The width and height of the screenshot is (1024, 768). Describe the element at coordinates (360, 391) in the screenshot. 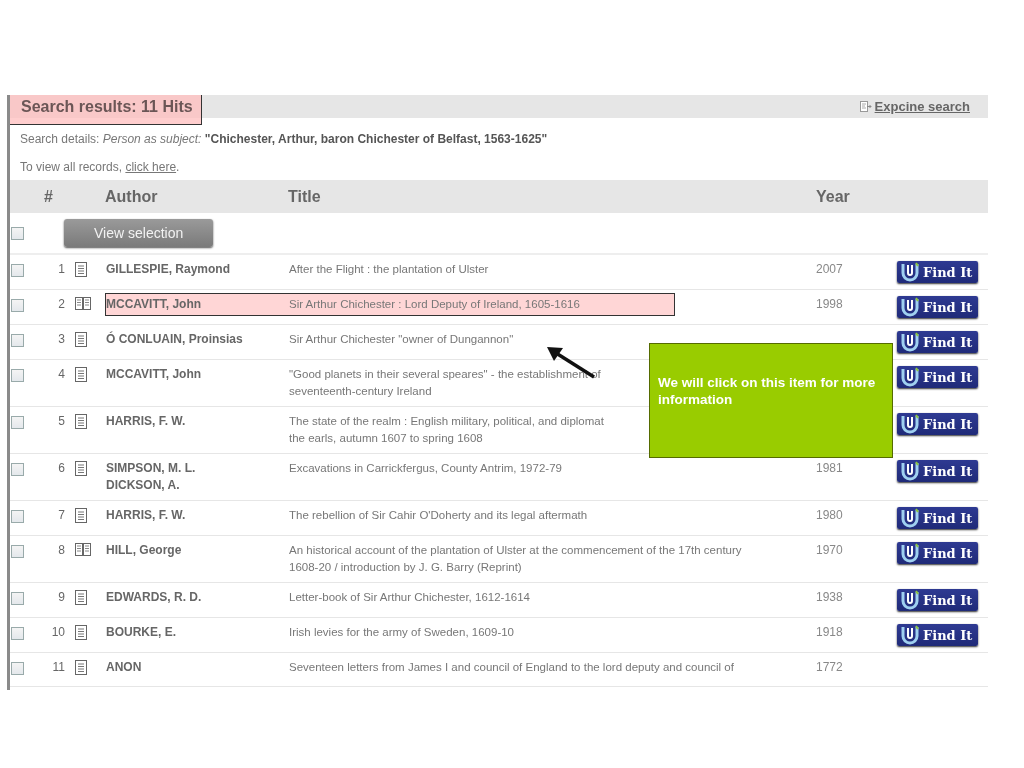

I see `title-text: seventeenth-century Ireland` at that location.